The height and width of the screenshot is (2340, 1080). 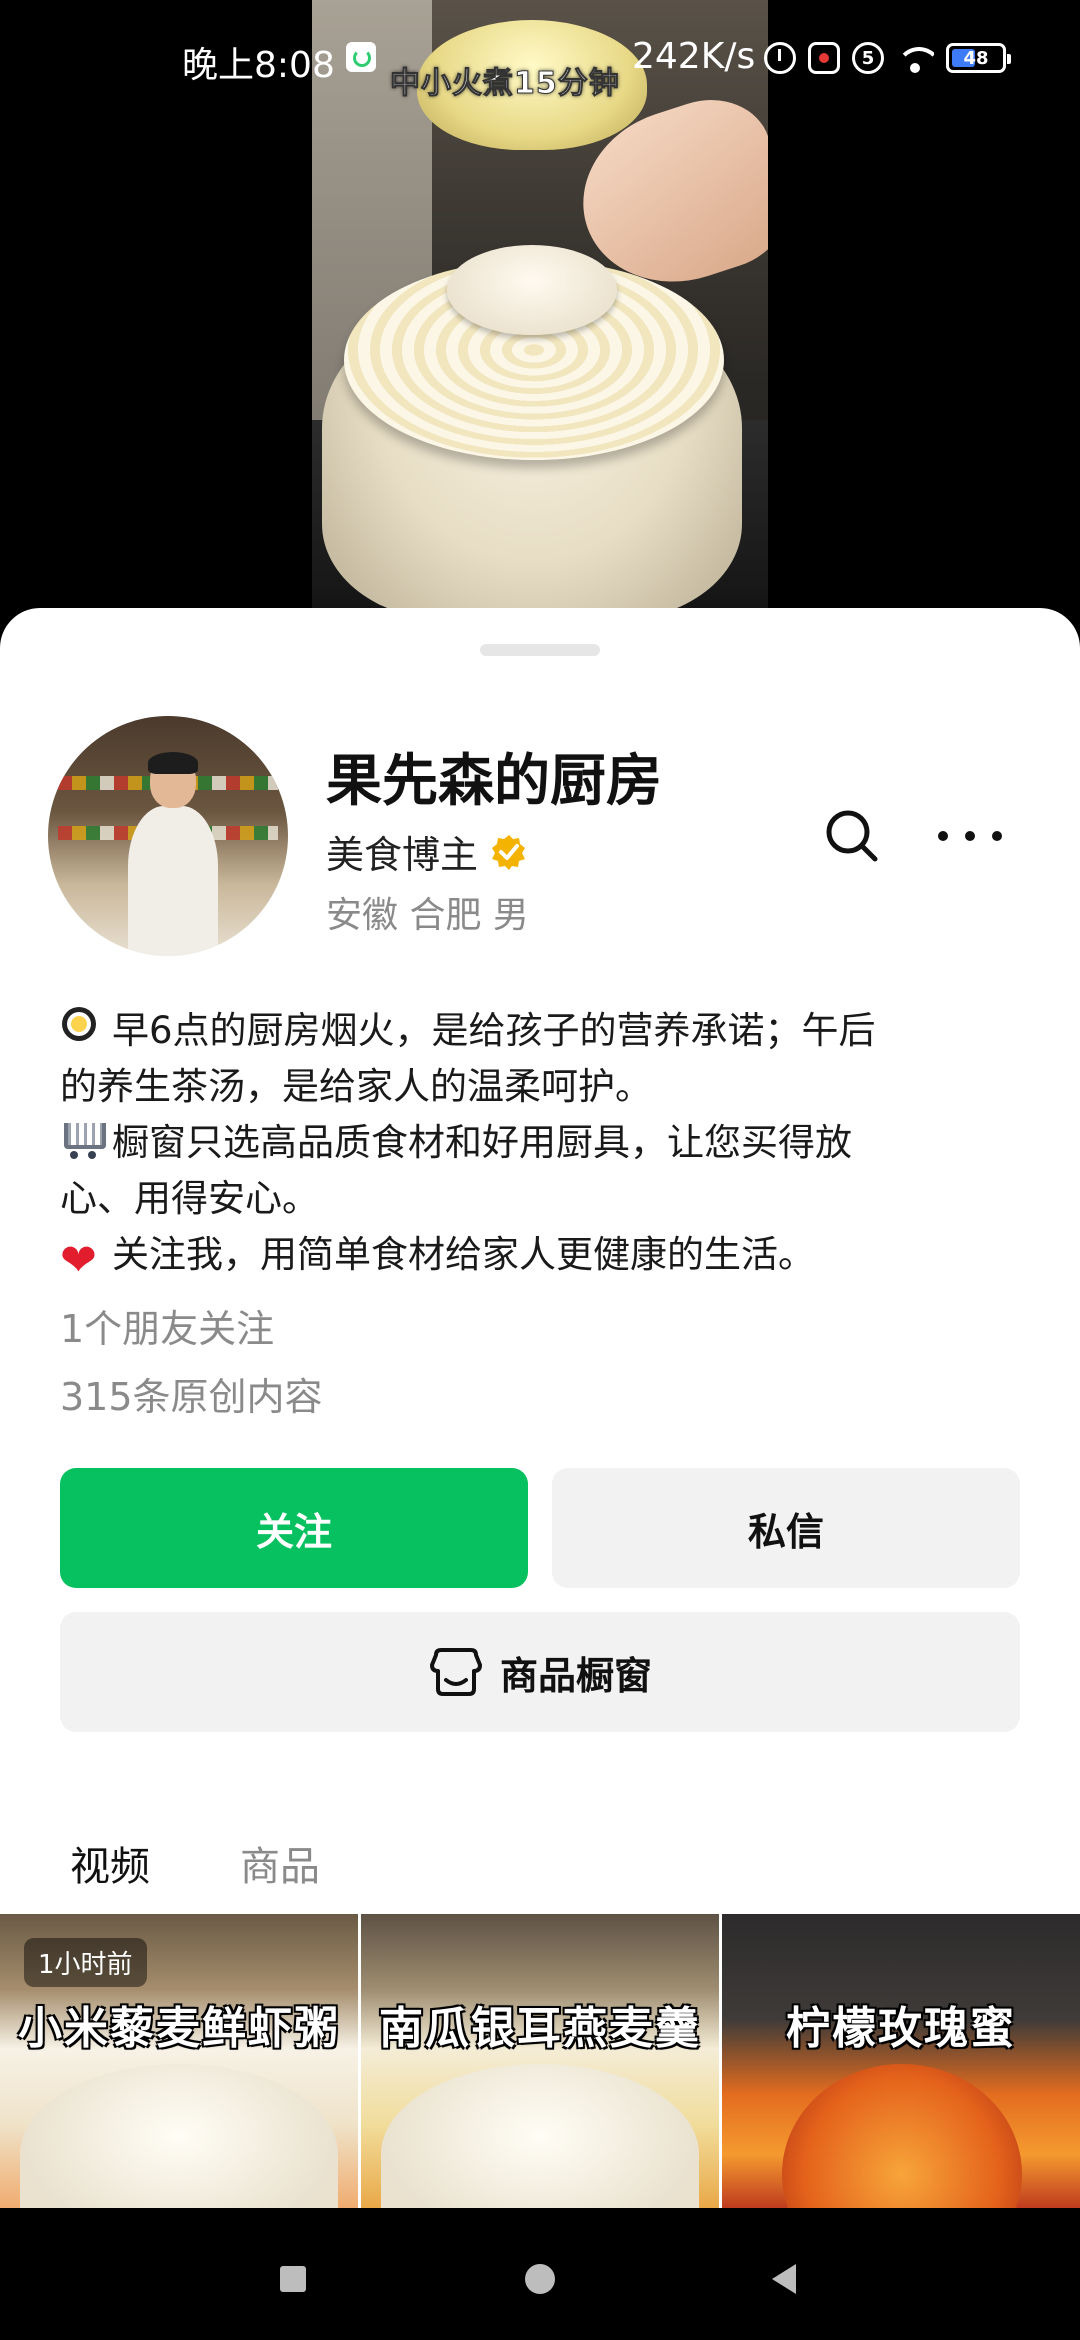 I want to click on video-thumbnail: 南瓜银耳燕麦羹, so click(x=540, y=2064).